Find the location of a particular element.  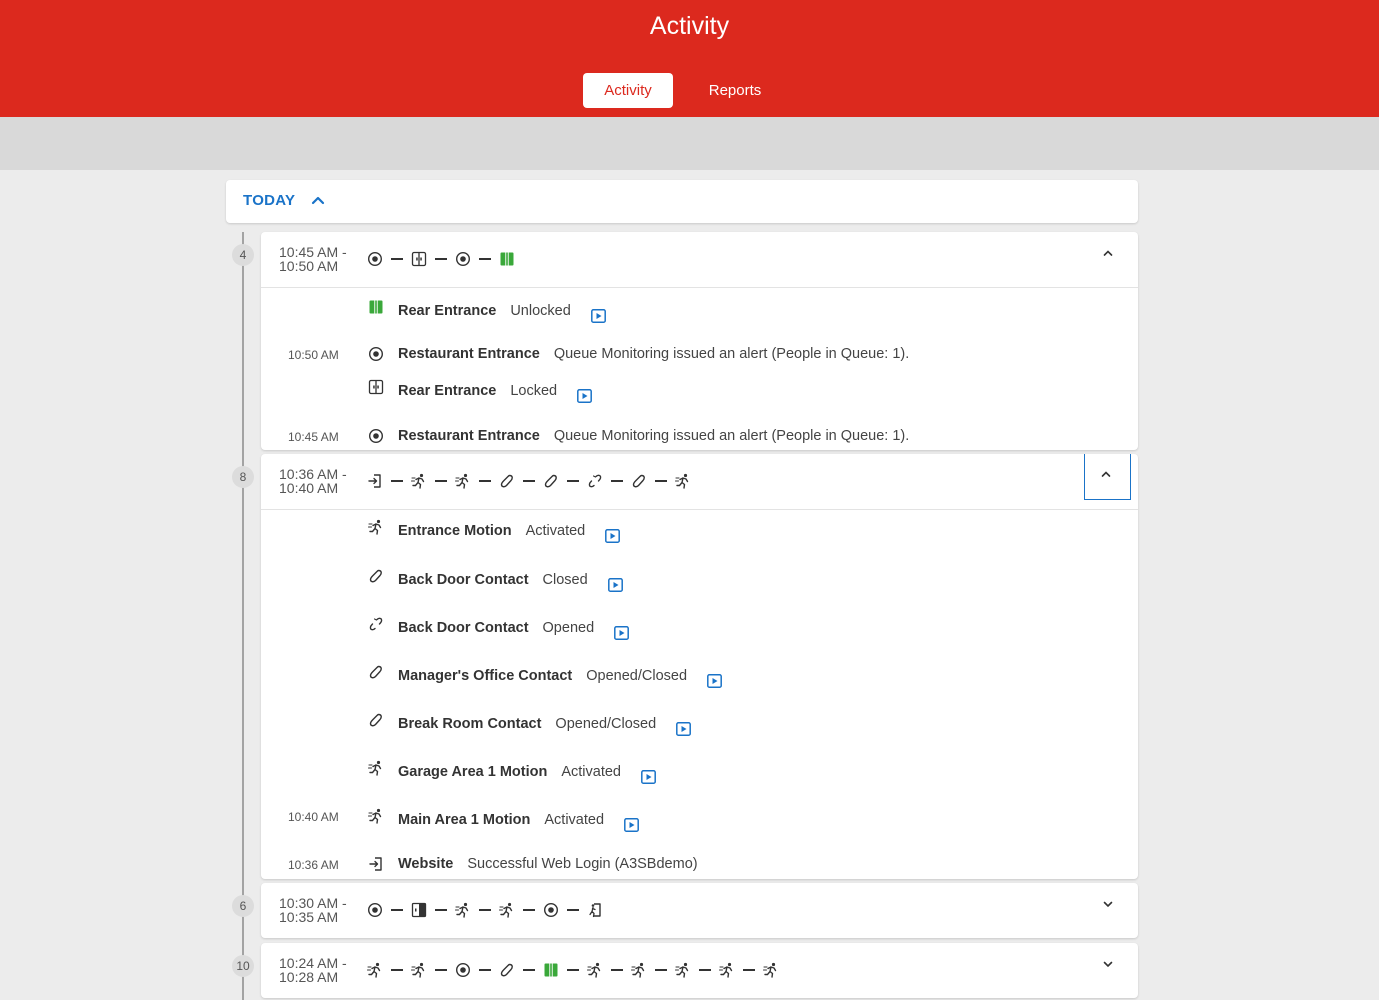

event-text: Garage Area 1 Motion Activated is located at coordinates (527, 772).